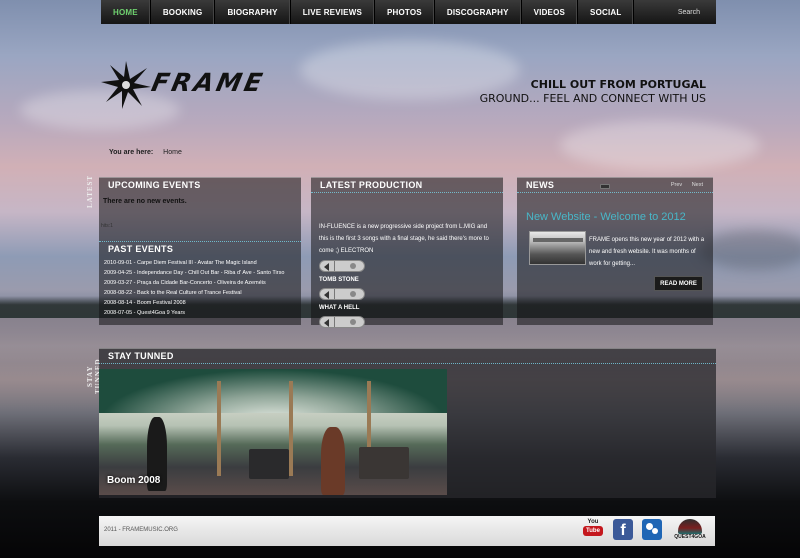  Describe the element at coordinates (145, 201) in the screenshot. I see `no-events-text: There are no new events.` at that location.